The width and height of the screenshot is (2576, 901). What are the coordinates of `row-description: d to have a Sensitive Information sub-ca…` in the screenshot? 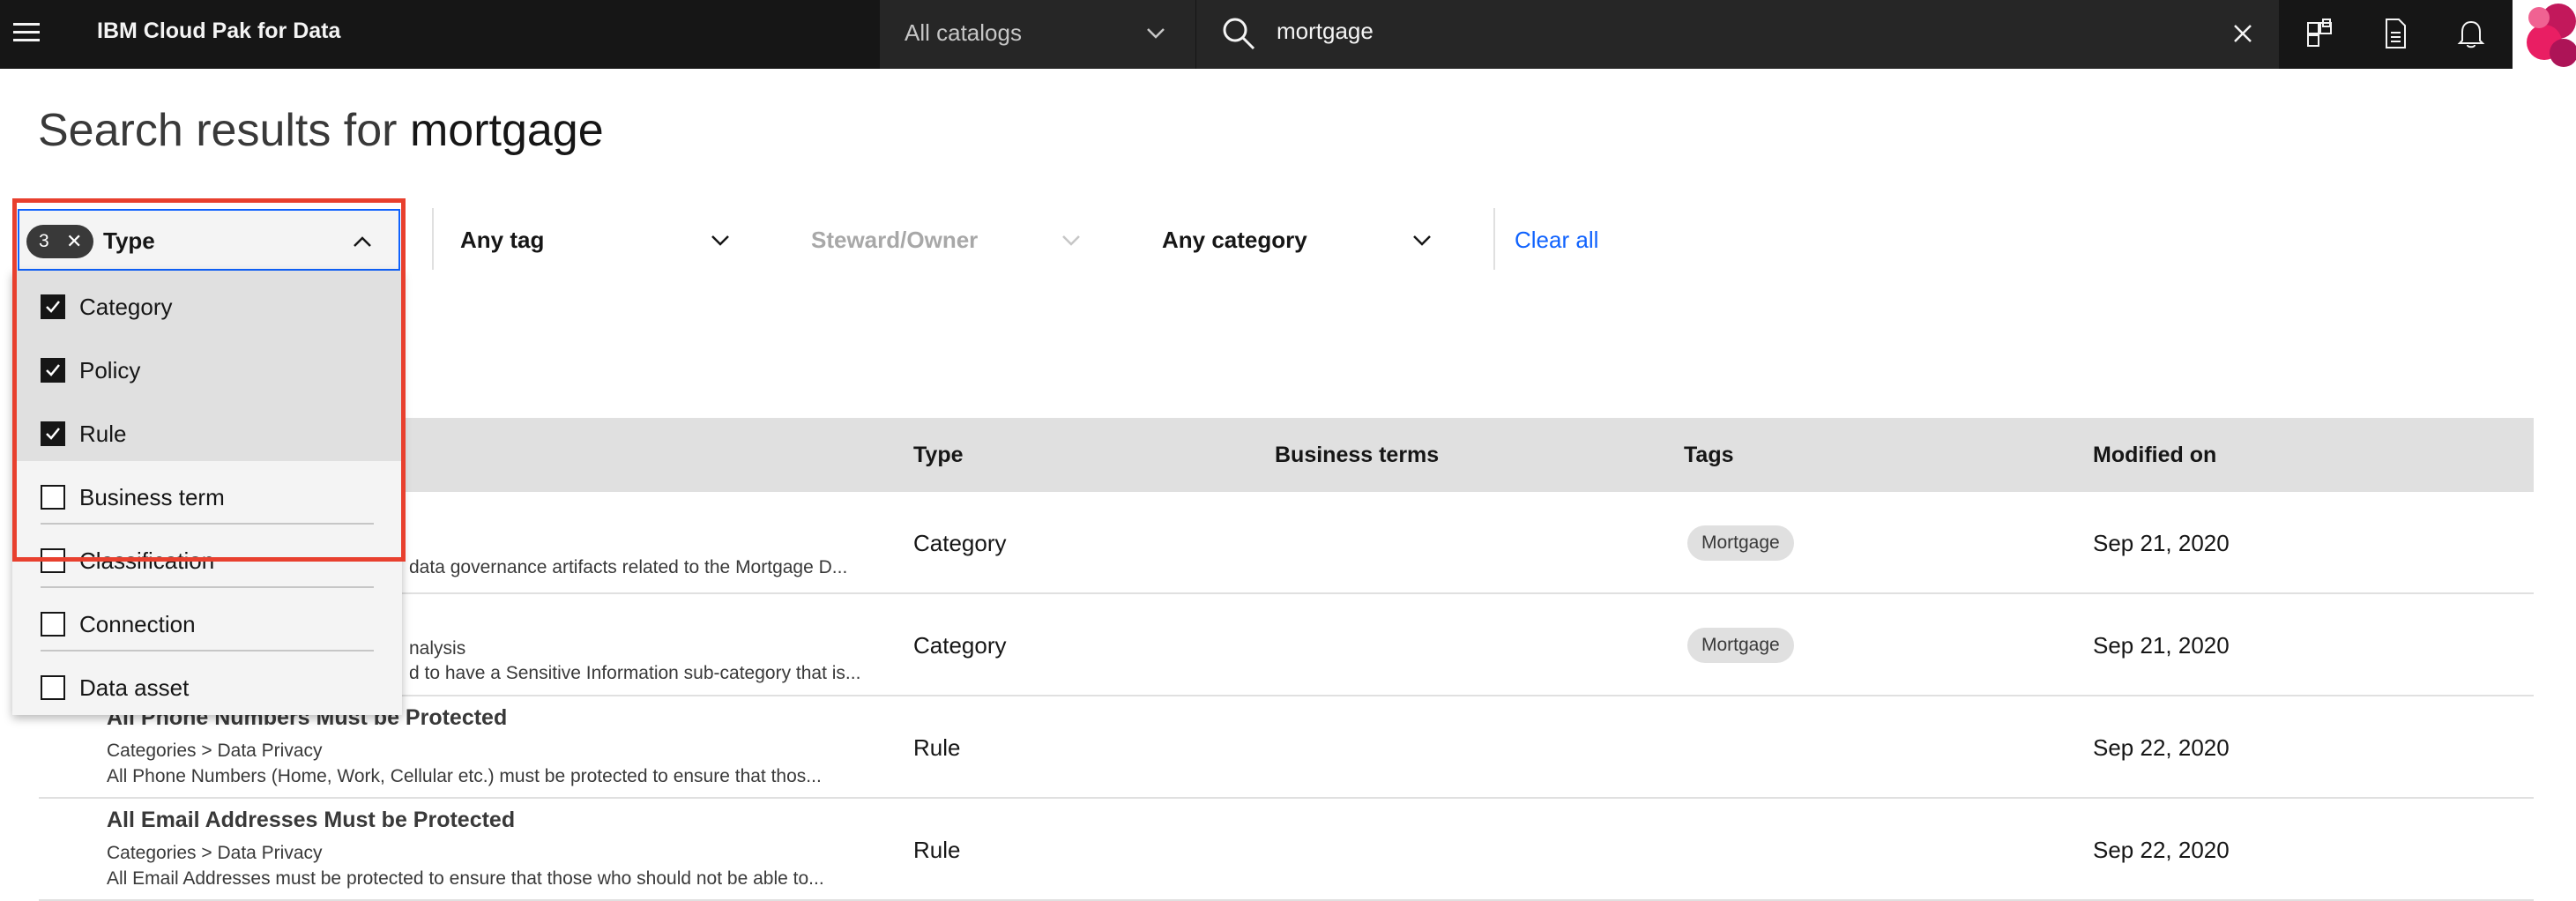 It's located at (635, 673).